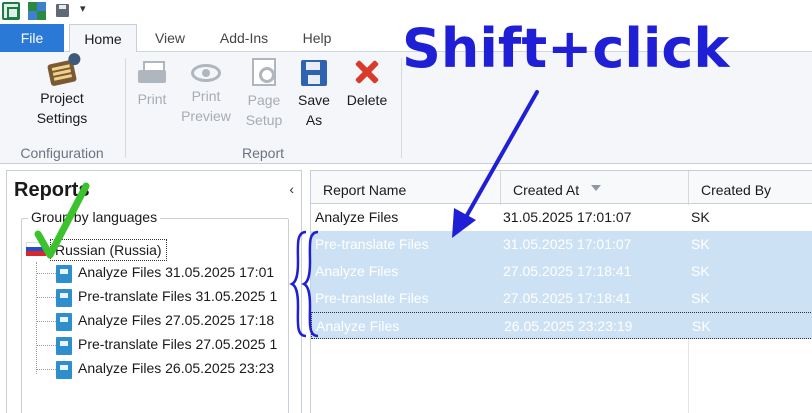 The height and width of the screenshot is (413, 812). What do you see at coordinates (736, 190) in the screenshot?
I see `column-header-label: Created By` at bounding box center [736, 190].